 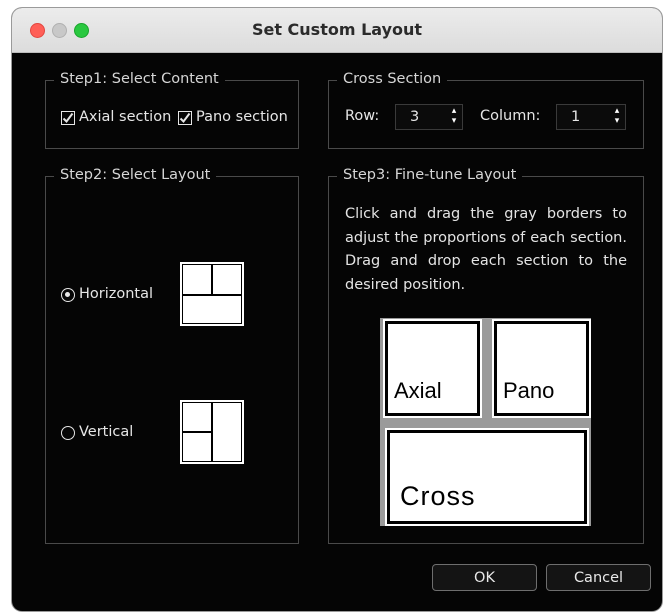 What do you see at coordinates (362, 116) in the screenshot?
I see `row-label: Row:` at bounding box center [362, 116].